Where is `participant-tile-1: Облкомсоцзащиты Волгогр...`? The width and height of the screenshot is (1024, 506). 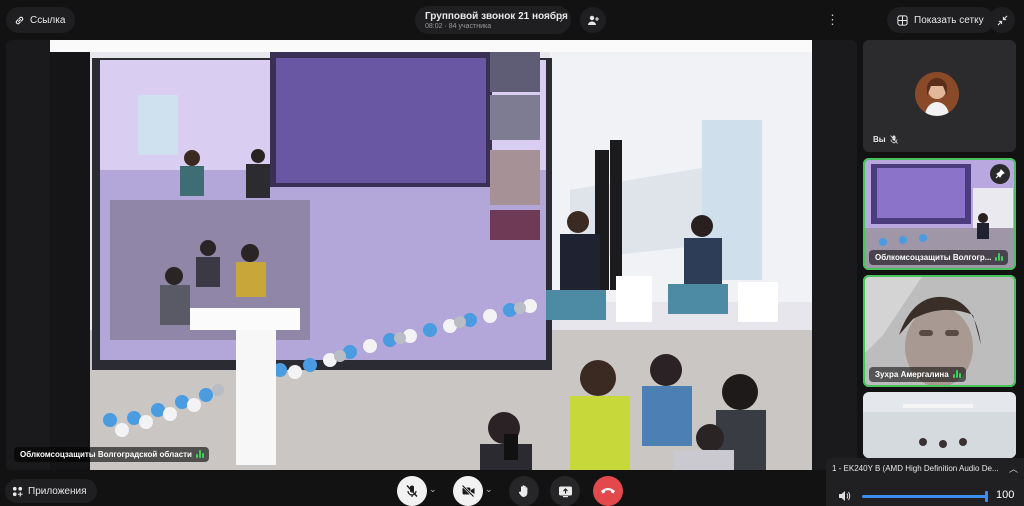
participant-tile-1: Облкомсоцзащиты Волгогр... is located at coordinates (939, 214).